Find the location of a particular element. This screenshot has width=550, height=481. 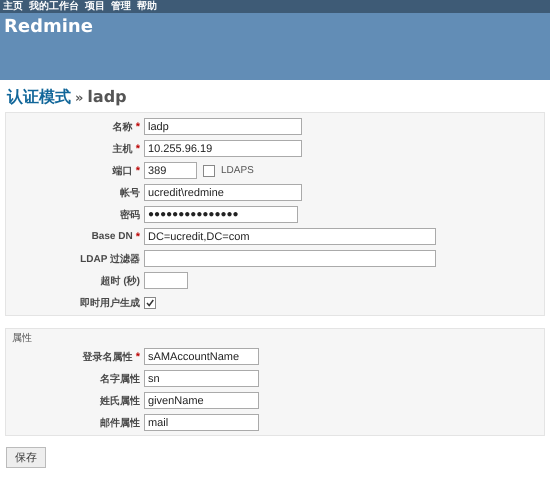

menu-link: 管理 is located at coordinates (121, 6).